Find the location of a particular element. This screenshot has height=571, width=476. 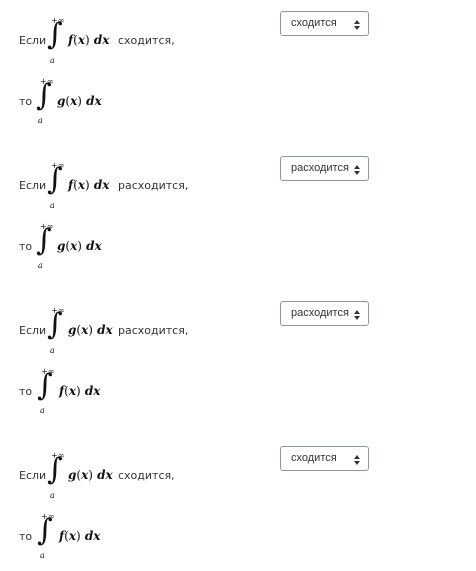

condition-line: Если +∞ ∫ a g(x) dx сходится, is located at coordinates (130, 475).